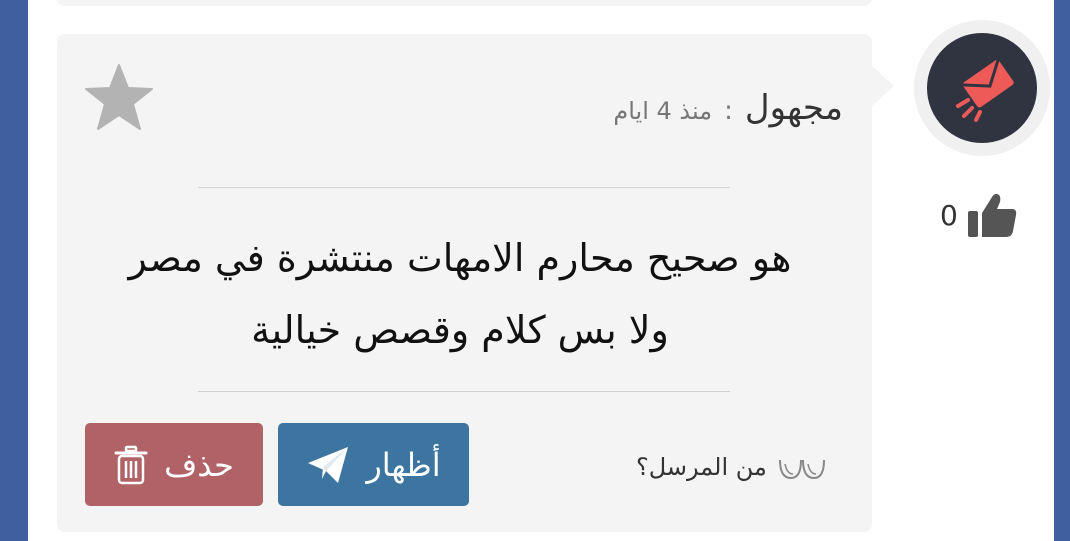 The image size is (1070, 541). Describe the element at coordinates (663, 111) in the screenshot. I see `post-time: منذ 4 ايام` at that location.